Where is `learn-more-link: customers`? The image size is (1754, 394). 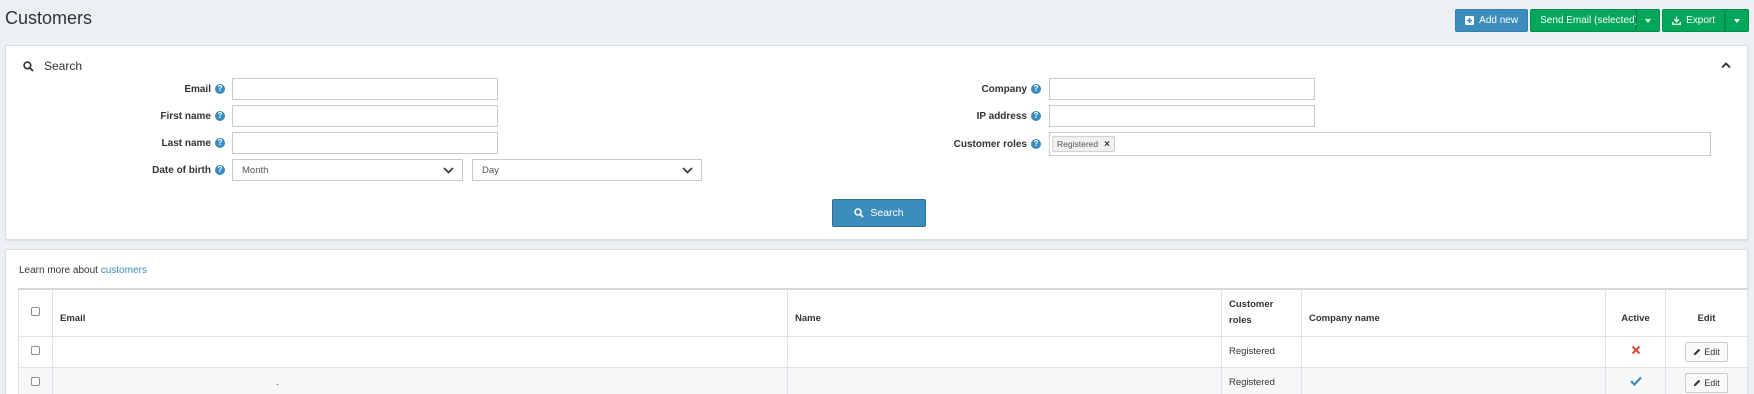 learn-more-link: customers is located at coordinates (124, 270).